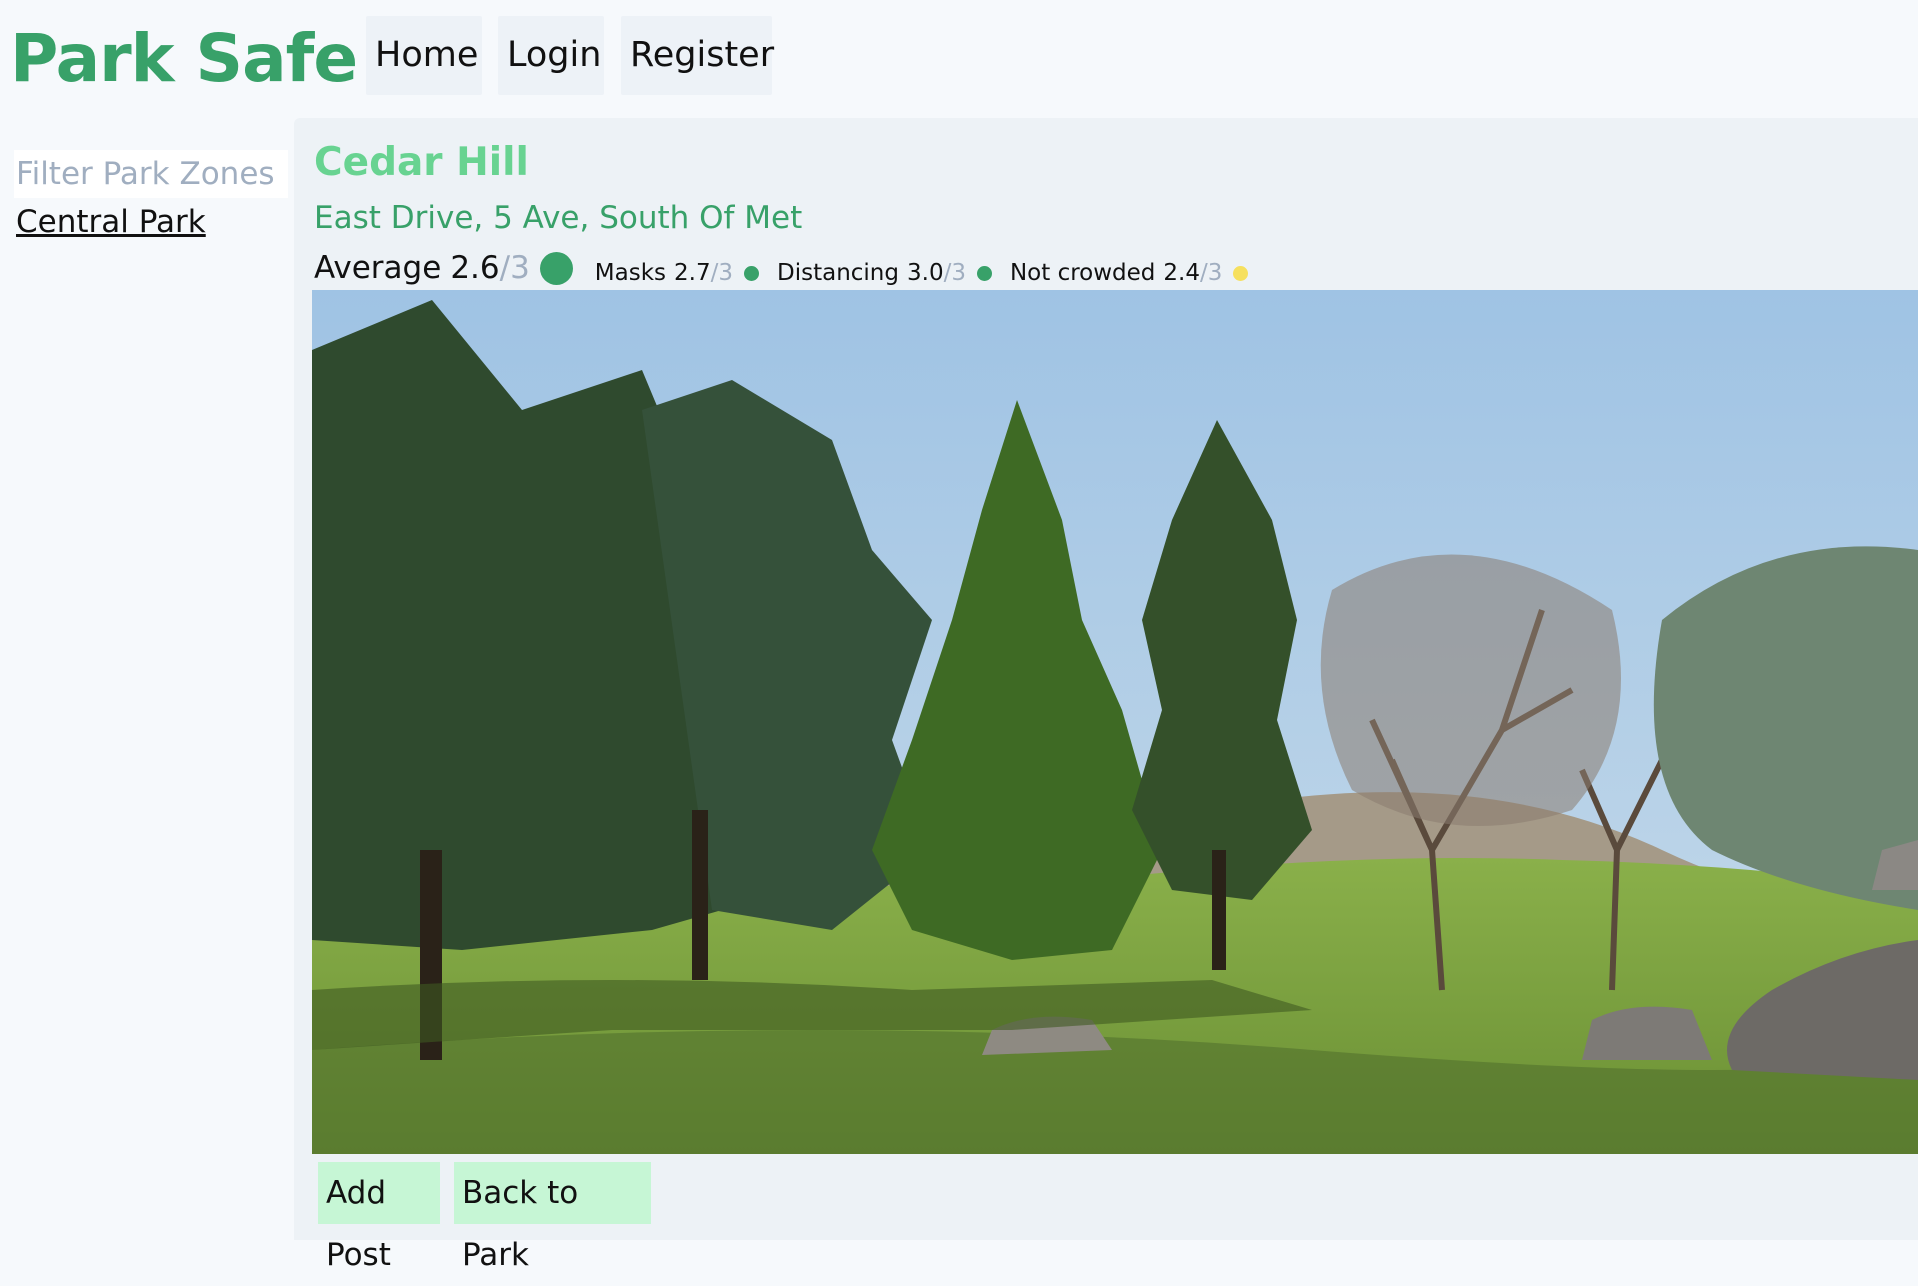 This screenshot has height=1286, width=1918. Describe the element at coordinates (151, 174) in the screenshot. I see `filter-park-zones-input` at that location.